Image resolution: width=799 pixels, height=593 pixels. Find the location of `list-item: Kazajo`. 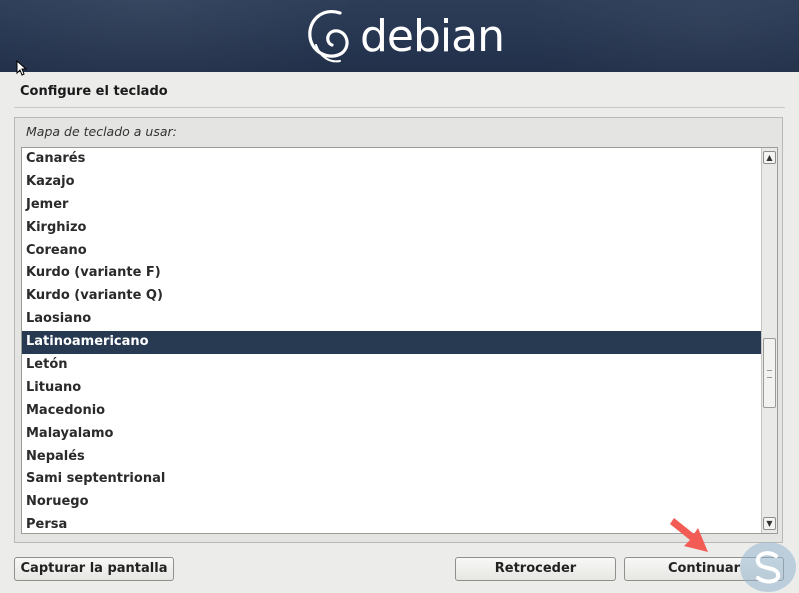

list-item: Kazajo is located at coordinates (391, 182).